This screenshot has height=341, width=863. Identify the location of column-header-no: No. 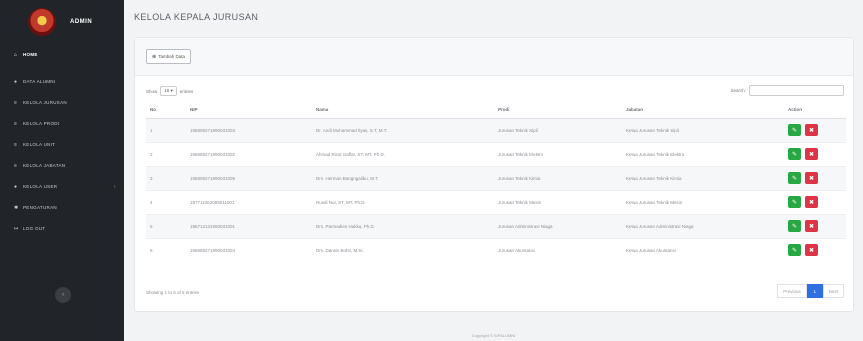
(166, 110).